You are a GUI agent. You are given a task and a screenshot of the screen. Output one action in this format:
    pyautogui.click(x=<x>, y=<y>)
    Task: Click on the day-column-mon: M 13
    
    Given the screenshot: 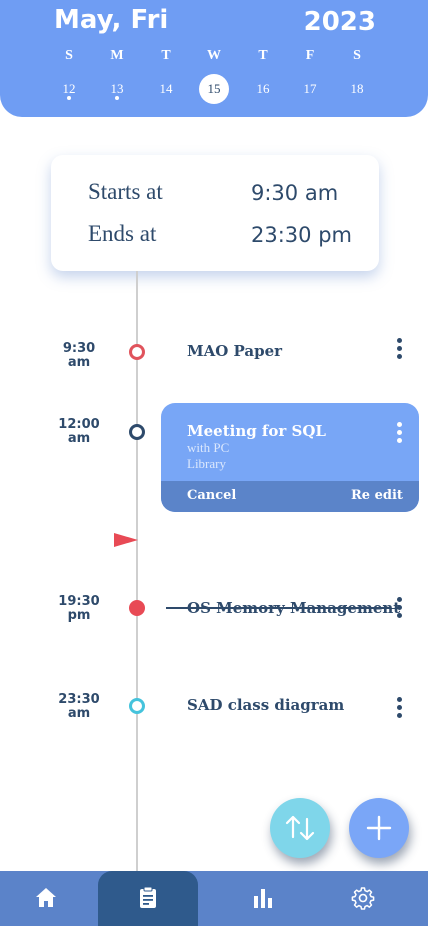 What is the action you would take?
    pyautogui.click(x=117, y=79)
    